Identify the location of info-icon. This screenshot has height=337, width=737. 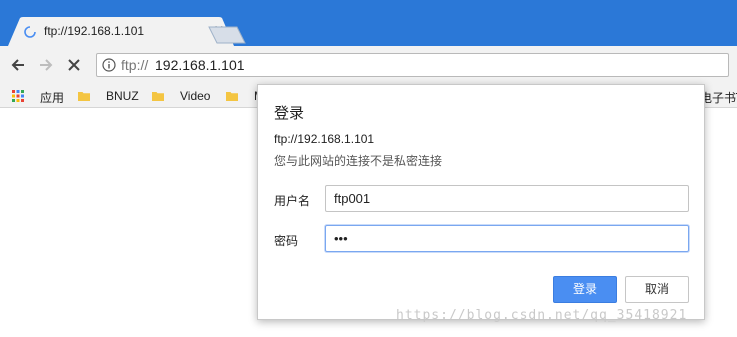
(109, 65).